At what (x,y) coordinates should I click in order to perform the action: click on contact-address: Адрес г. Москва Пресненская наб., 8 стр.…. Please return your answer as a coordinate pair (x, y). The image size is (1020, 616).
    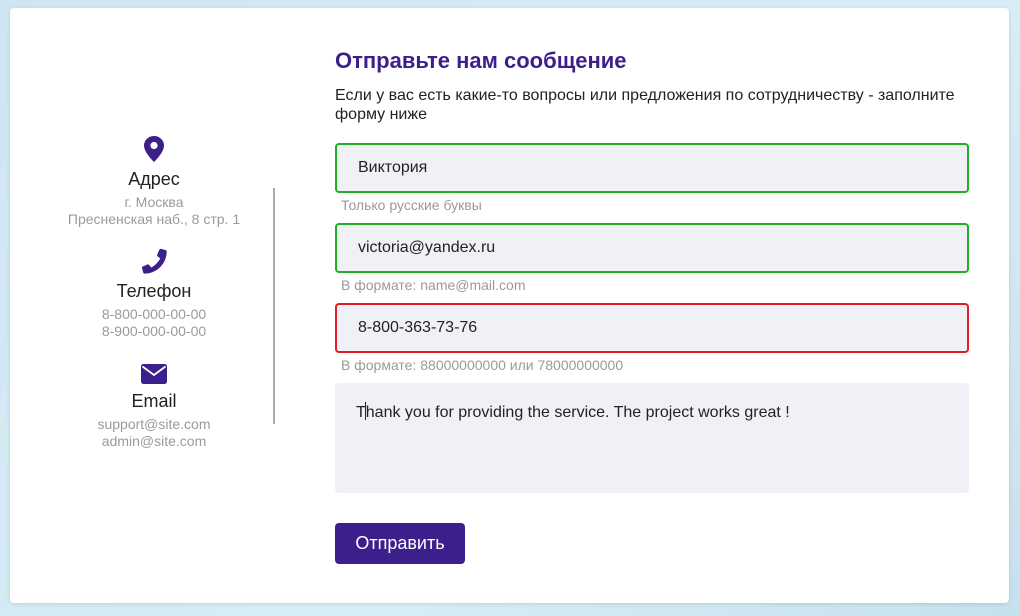
    Looking at the image, I should click on (154, 182).